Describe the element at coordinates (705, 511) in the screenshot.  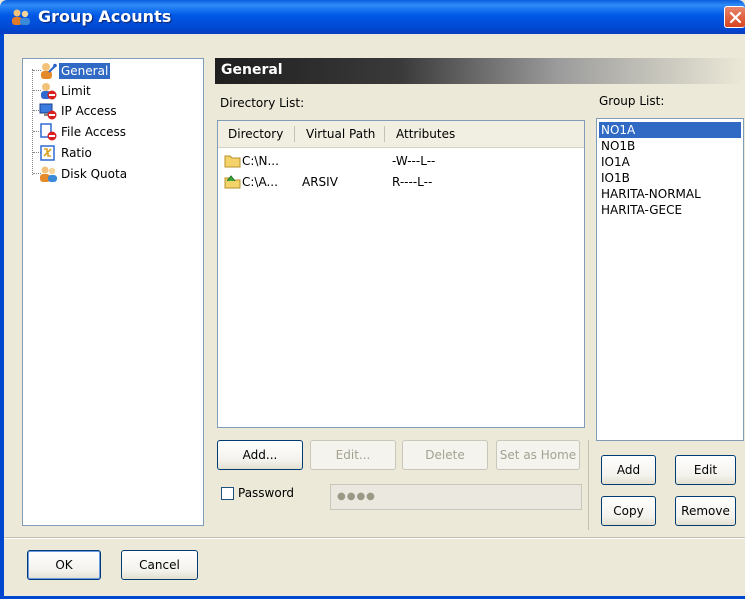
I see `remove-group-button: Remove` at that location.